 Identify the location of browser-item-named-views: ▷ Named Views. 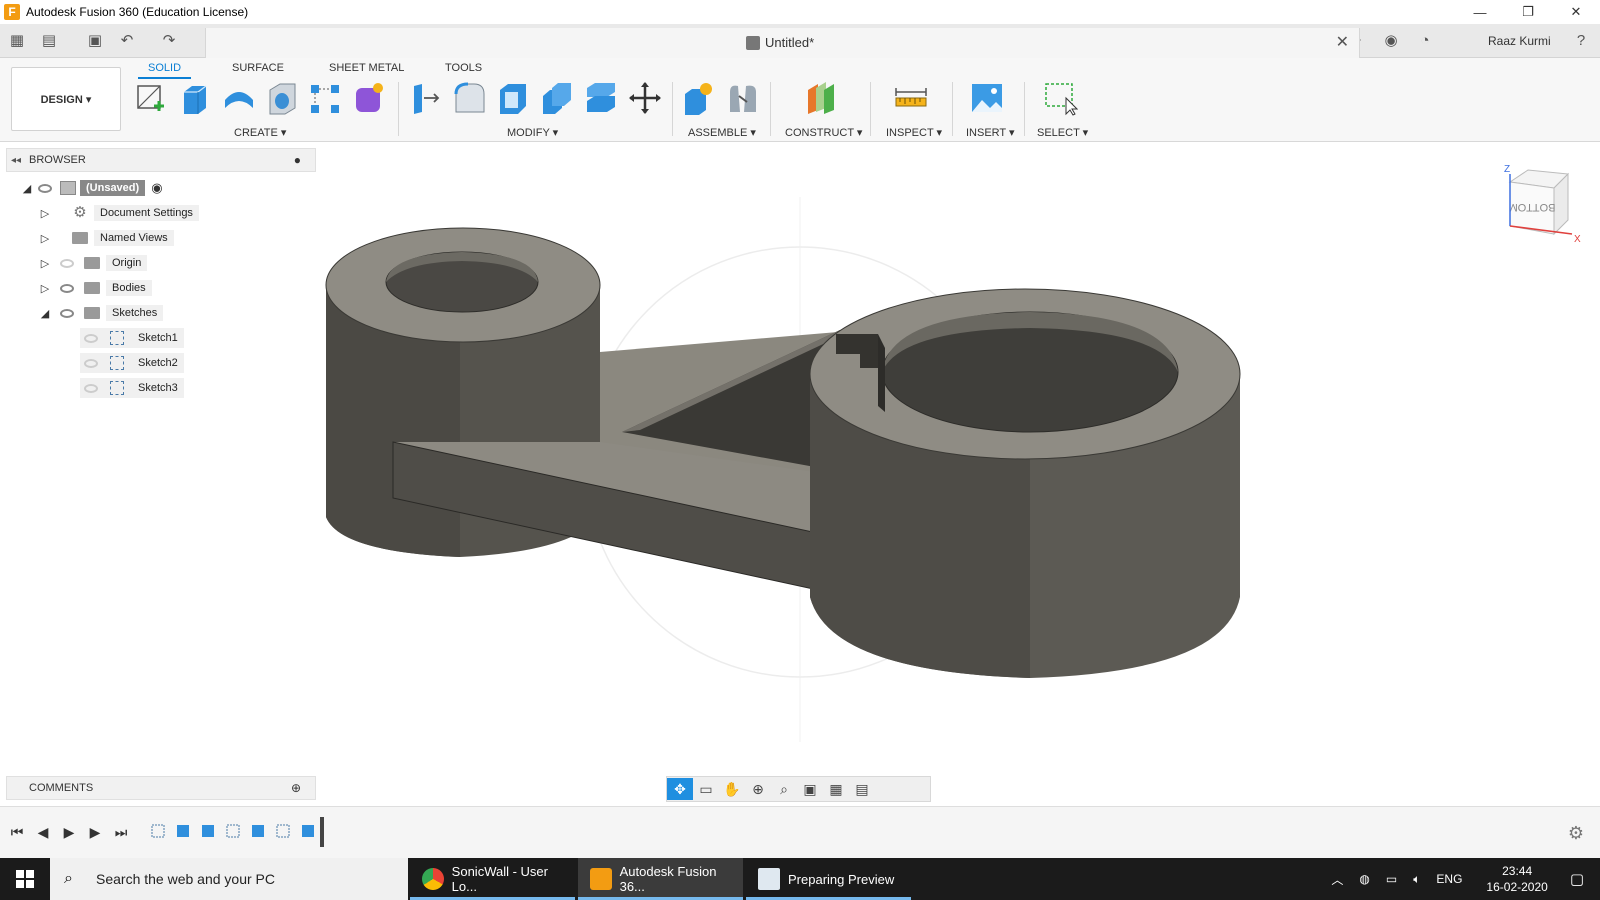
(106, 238).